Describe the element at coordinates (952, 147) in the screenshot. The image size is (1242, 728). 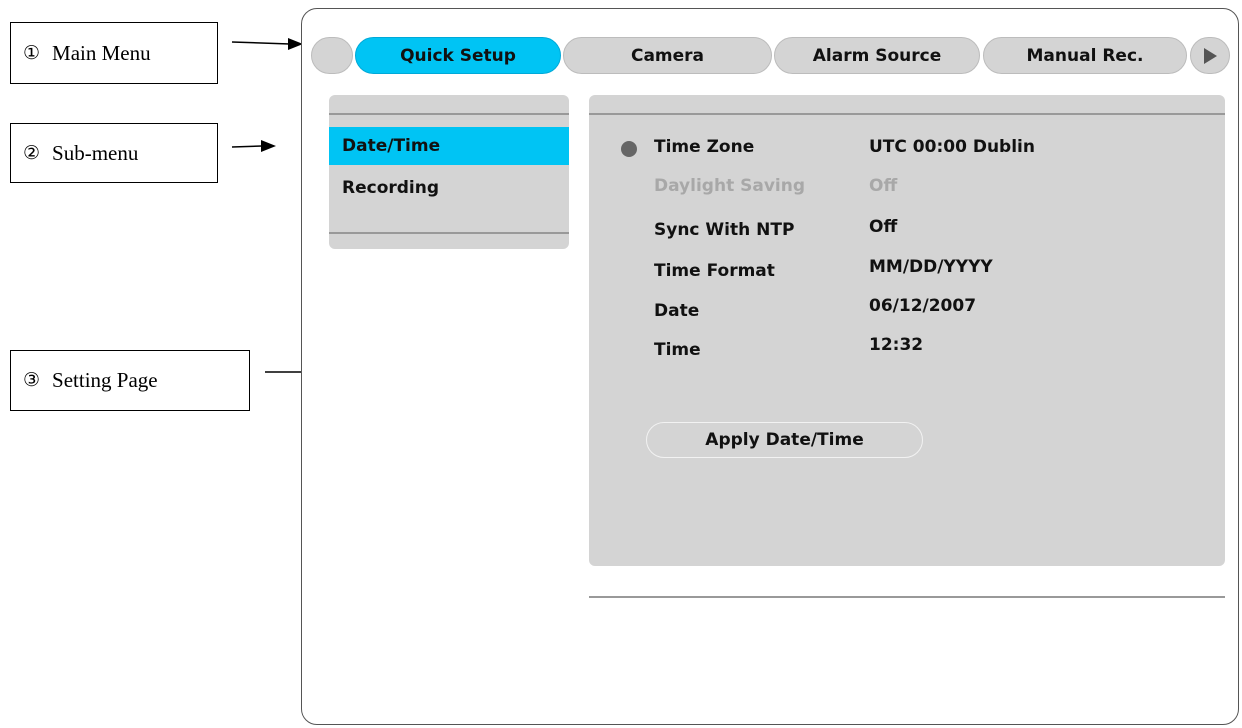
I see `setting-value: UTC 00:00 Dublin` at that location.